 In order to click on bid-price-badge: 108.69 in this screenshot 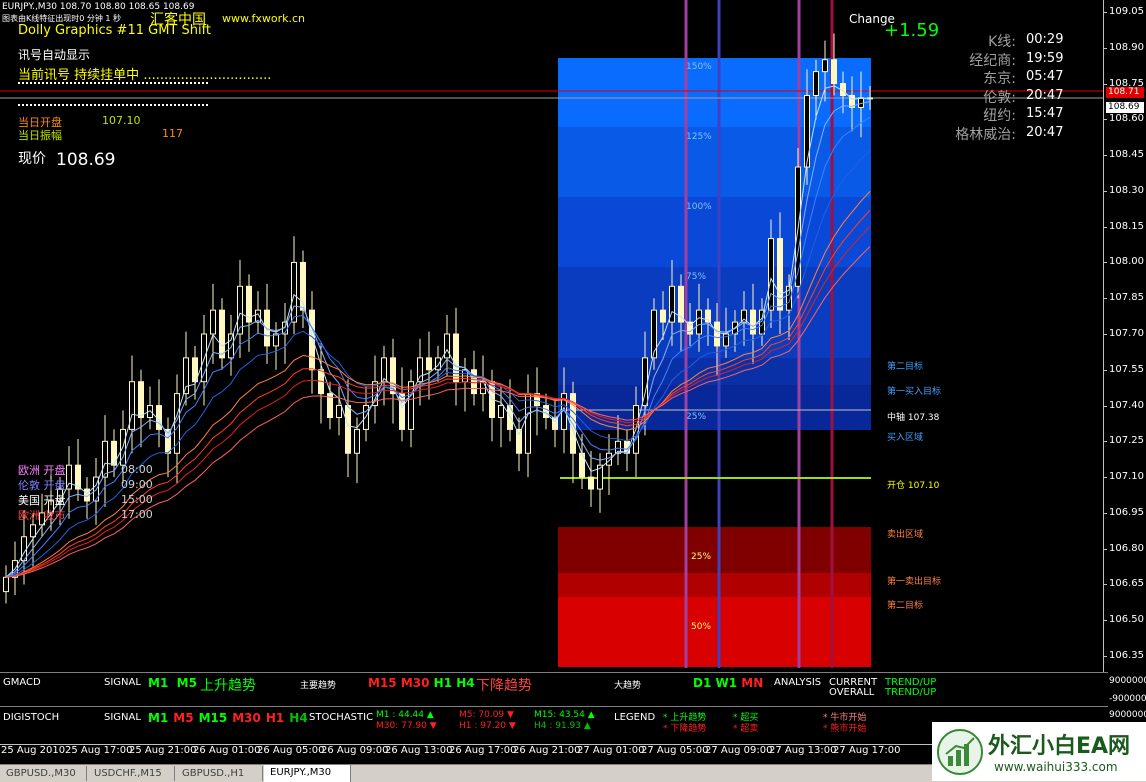, I will do `click(1125, 107)`.